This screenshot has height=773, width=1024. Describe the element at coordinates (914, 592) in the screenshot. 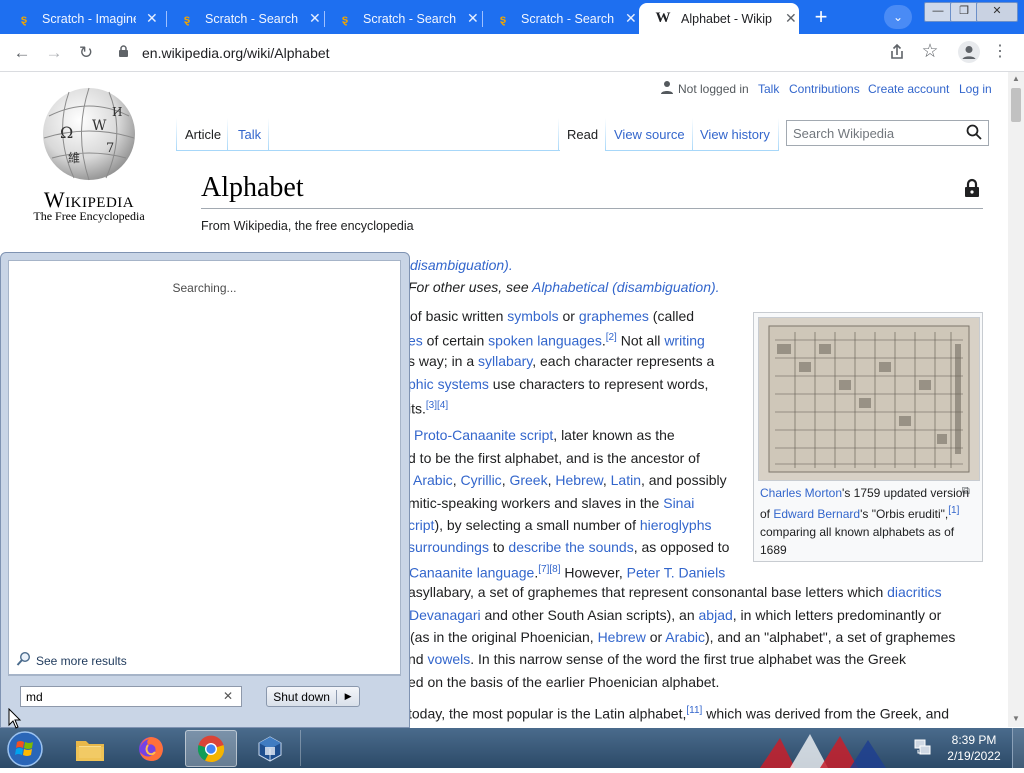

I see `diacritics-link: diacritics` at that location.